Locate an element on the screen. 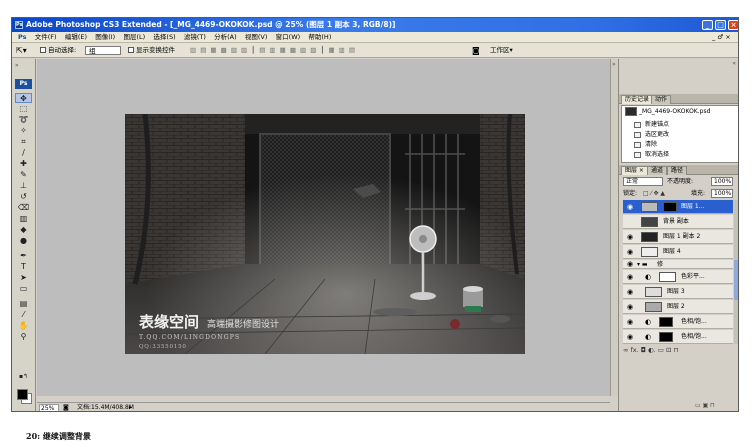 This screenshot has height=444, width=754. layer-row: ◉ 图层 1 副本 2 is located at coordinates (678, 237).